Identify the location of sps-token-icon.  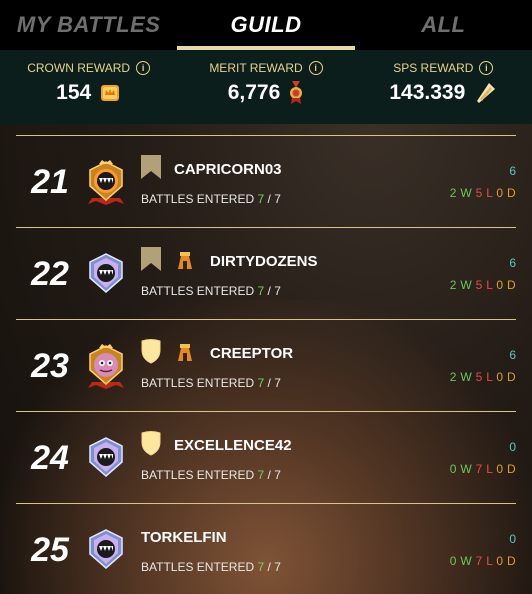
(486, 93).